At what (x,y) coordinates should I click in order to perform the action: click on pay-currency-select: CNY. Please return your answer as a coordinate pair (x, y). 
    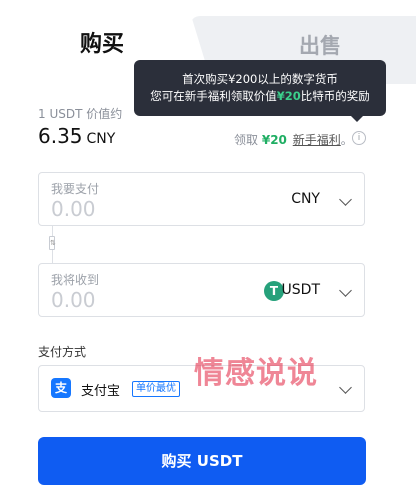
    Looking at the image, I should click on (305, 199).